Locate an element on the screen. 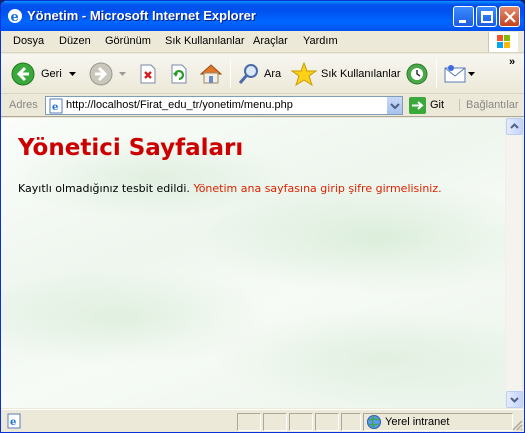 The image size is (525, 433). back-arrow-icon is located at coordinates (23, 74).